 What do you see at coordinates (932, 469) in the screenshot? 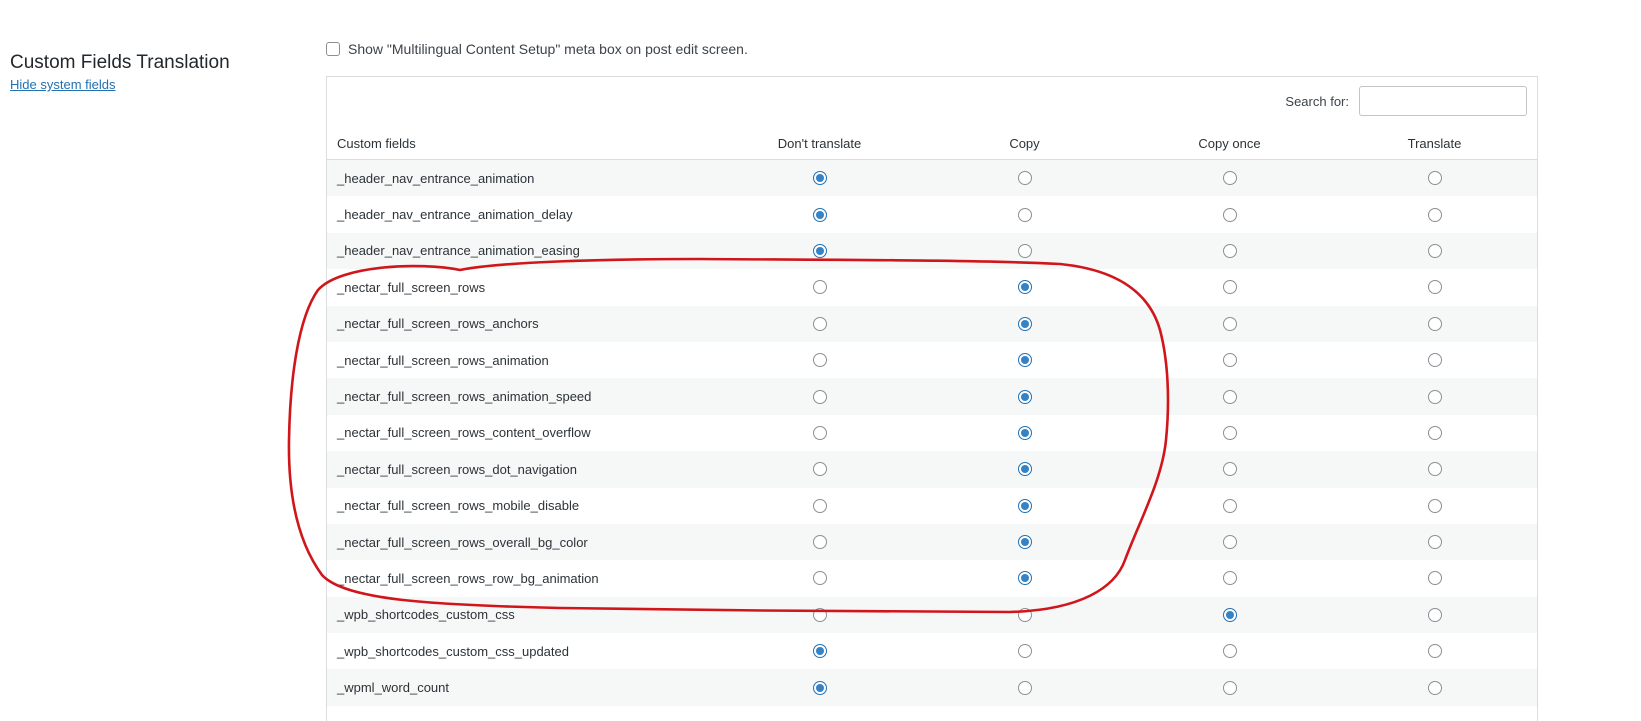
I see `table-row: _nectar_full_screen_rows_dot_navigation` at bounding box center [932, 469].